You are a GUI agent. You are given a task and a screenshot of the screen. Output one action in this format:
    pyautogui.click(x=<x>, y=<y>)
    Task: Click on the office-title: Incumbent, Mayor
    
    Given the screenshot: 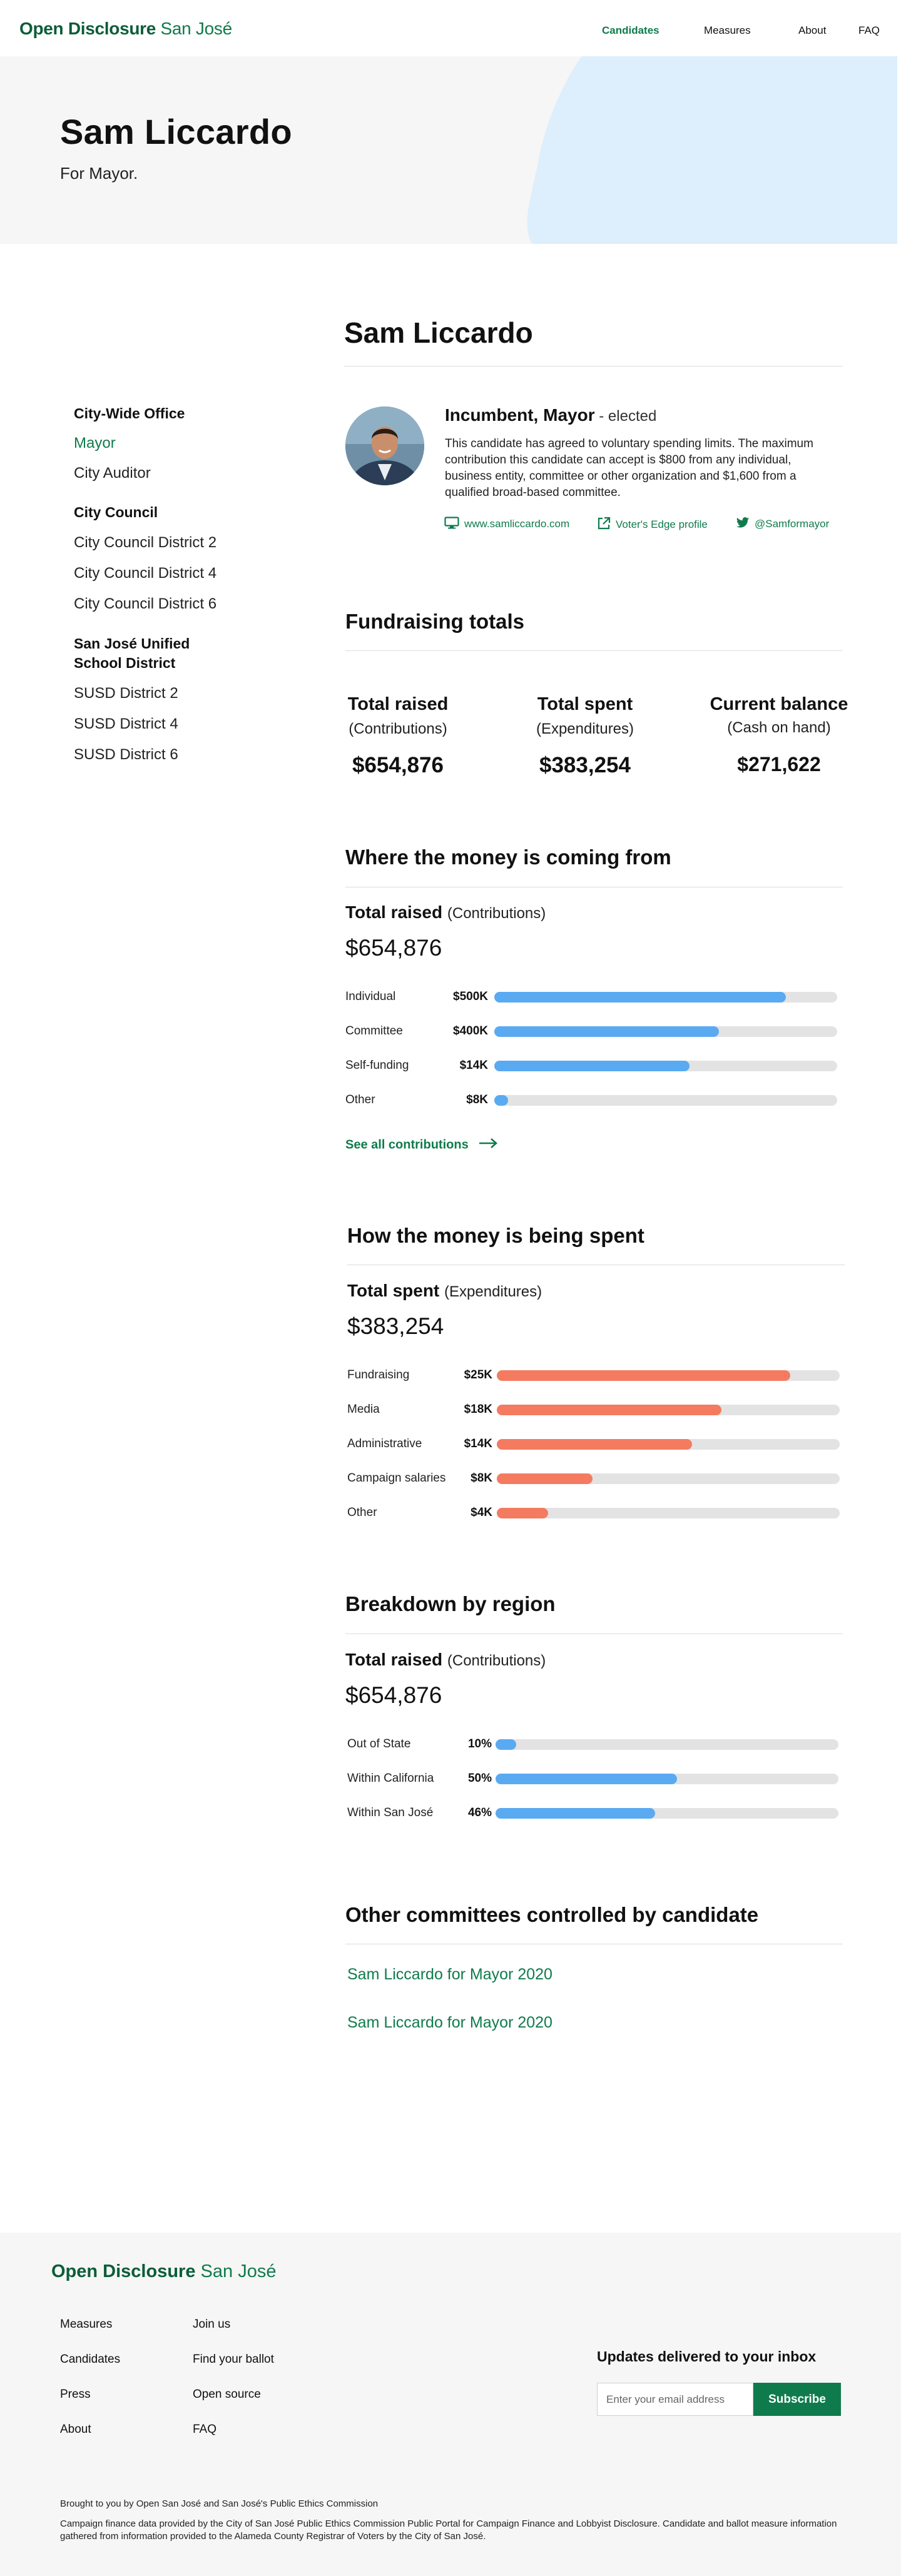 What is the action you would take?
    pyautogui.click(x=520, y=415)
    